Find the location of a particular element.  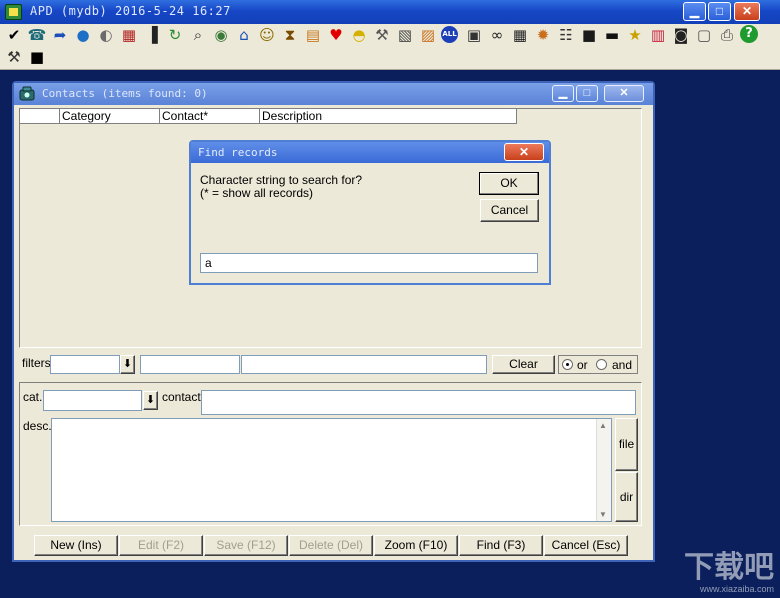

minimize-button: ▁ is located at coordinates (694, 11).